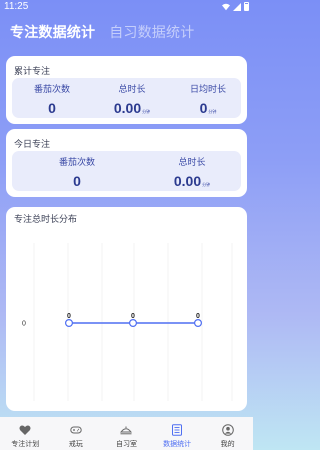 This screenshot has height=450, width=320. I want to click on nav-item-study-room: 自习室, so click(126, 433).